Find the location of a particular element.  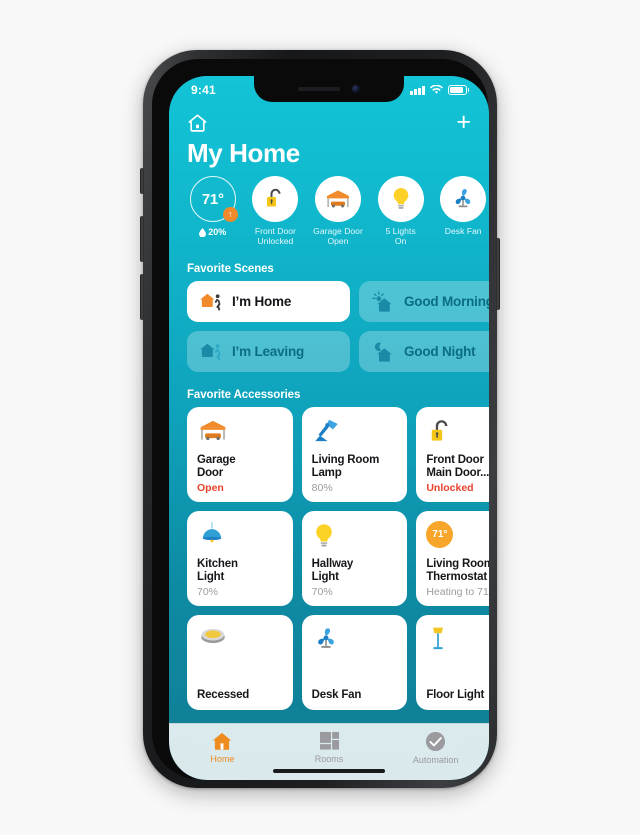

status-icons is located at coordinates (439, 90).